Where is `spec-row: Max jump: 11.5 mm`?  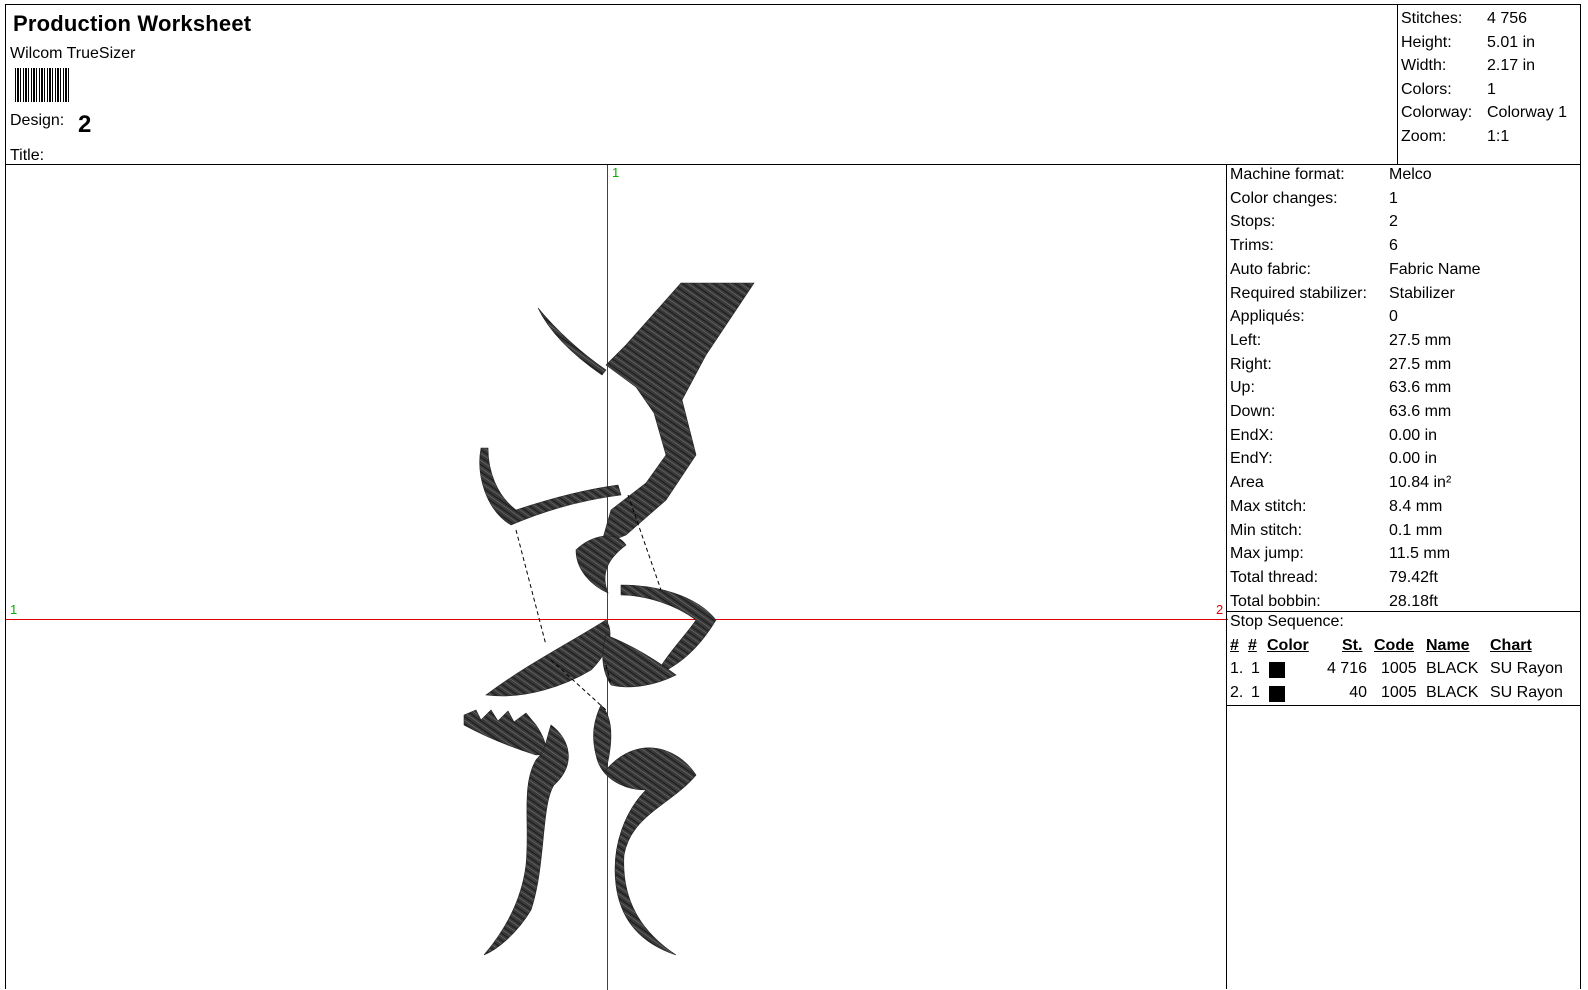
spec-row: Max jump: 11.5 mm is located at coordinates (1340, 554).